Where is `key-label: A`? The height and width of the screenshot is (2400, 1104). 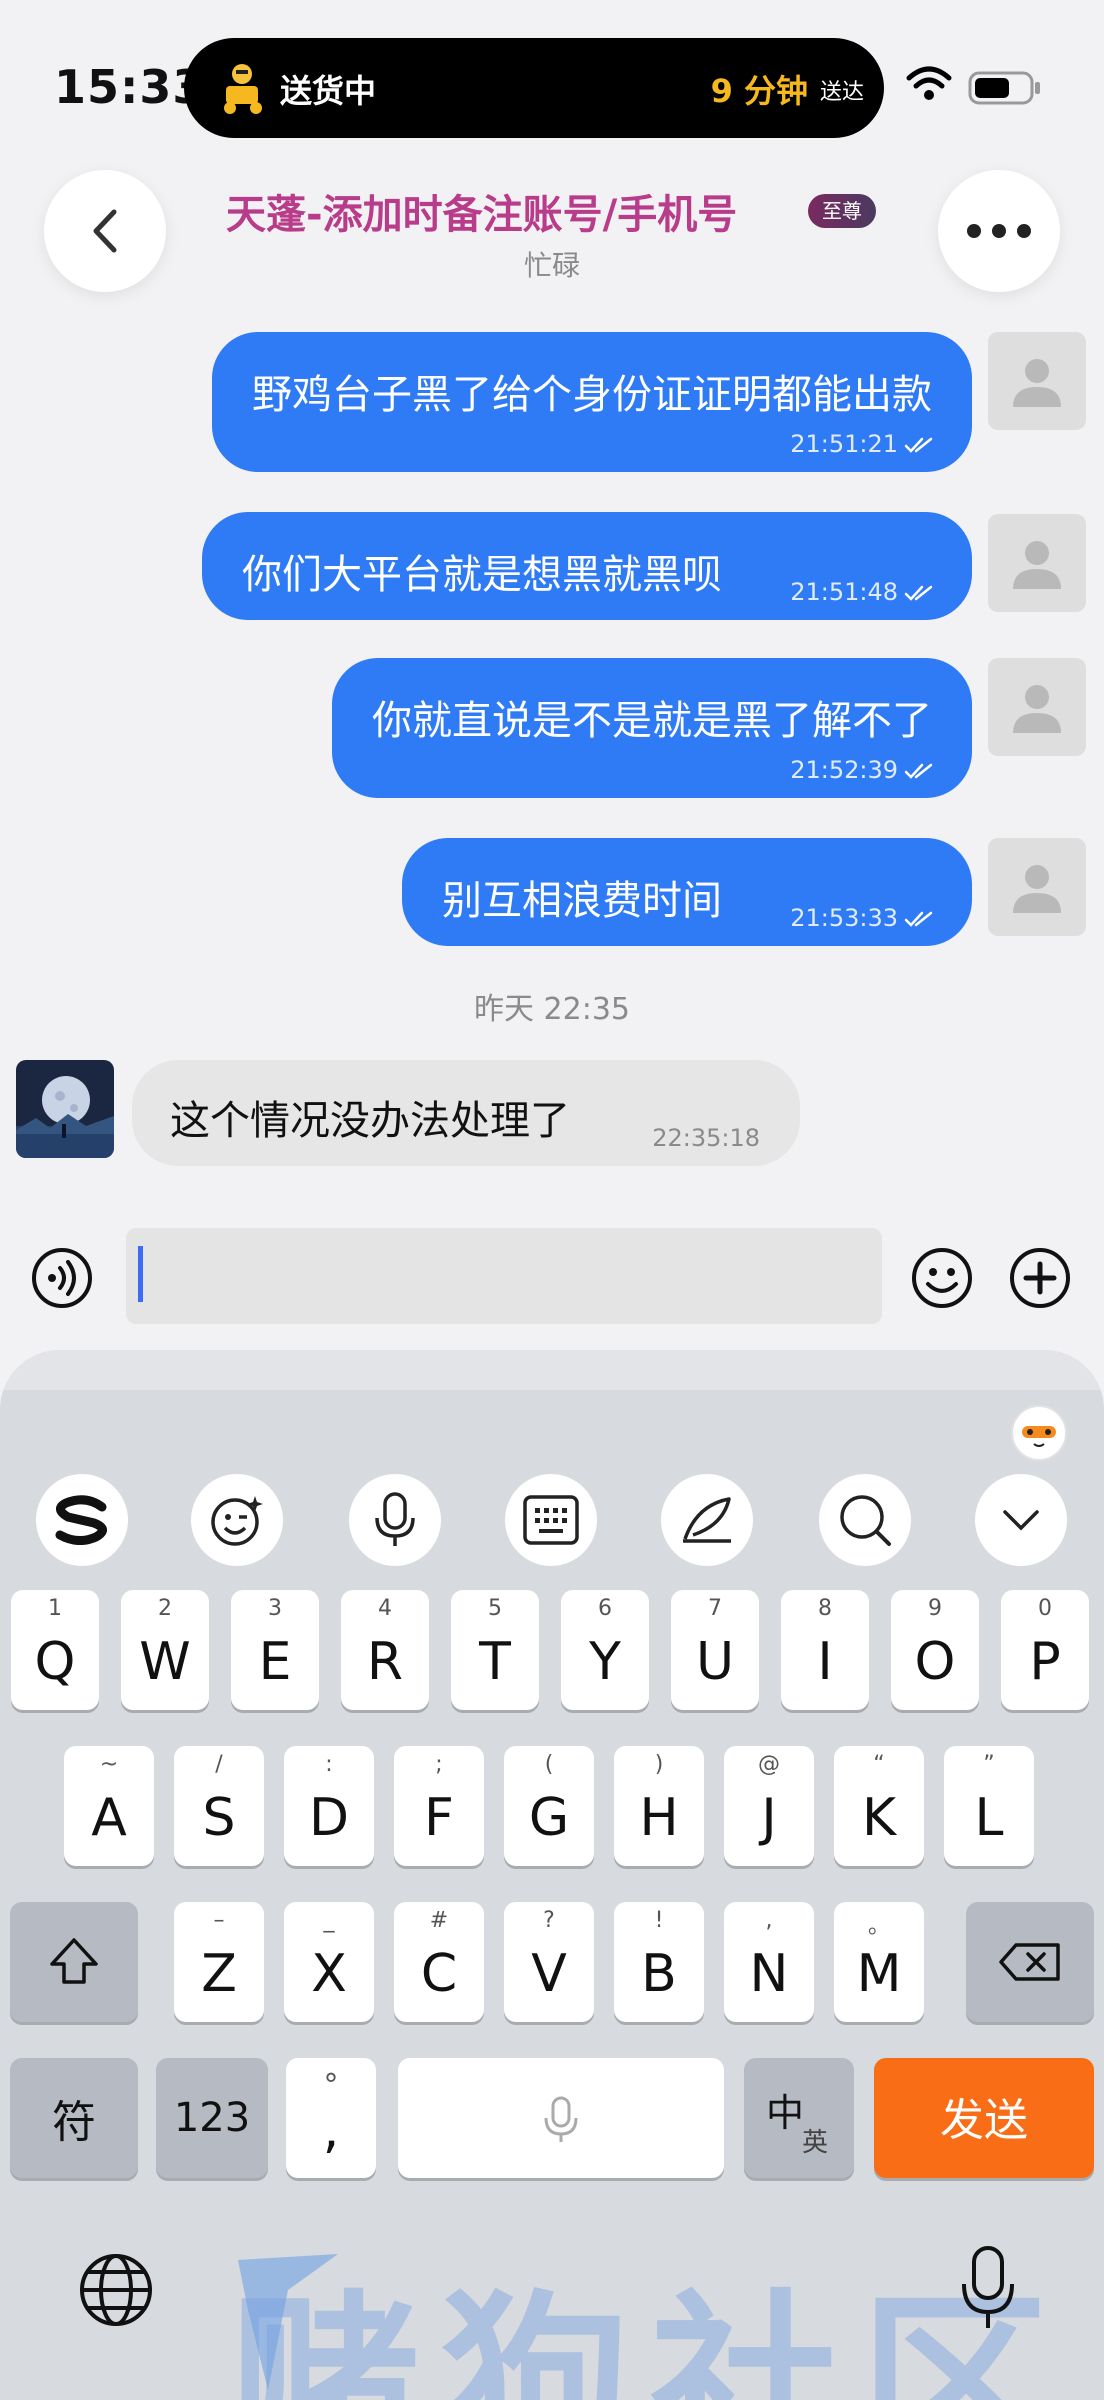
key-label: A is located at coordinates (109, 1818).